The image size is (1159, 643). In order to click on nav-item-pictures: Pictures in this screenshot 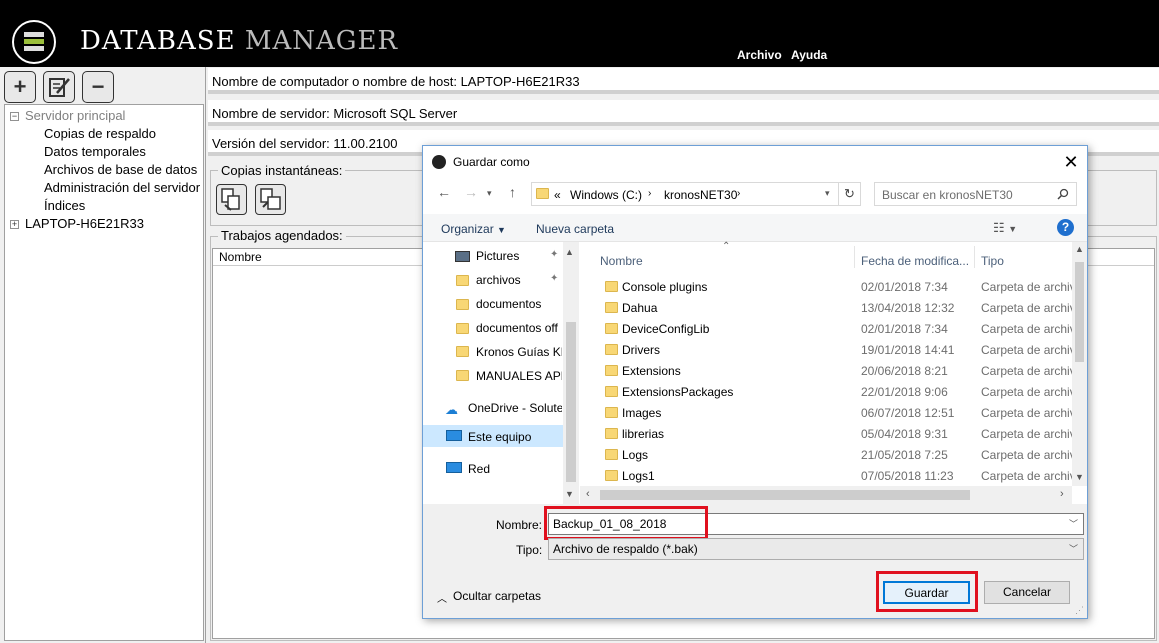, I will do `click(497, 256)`.